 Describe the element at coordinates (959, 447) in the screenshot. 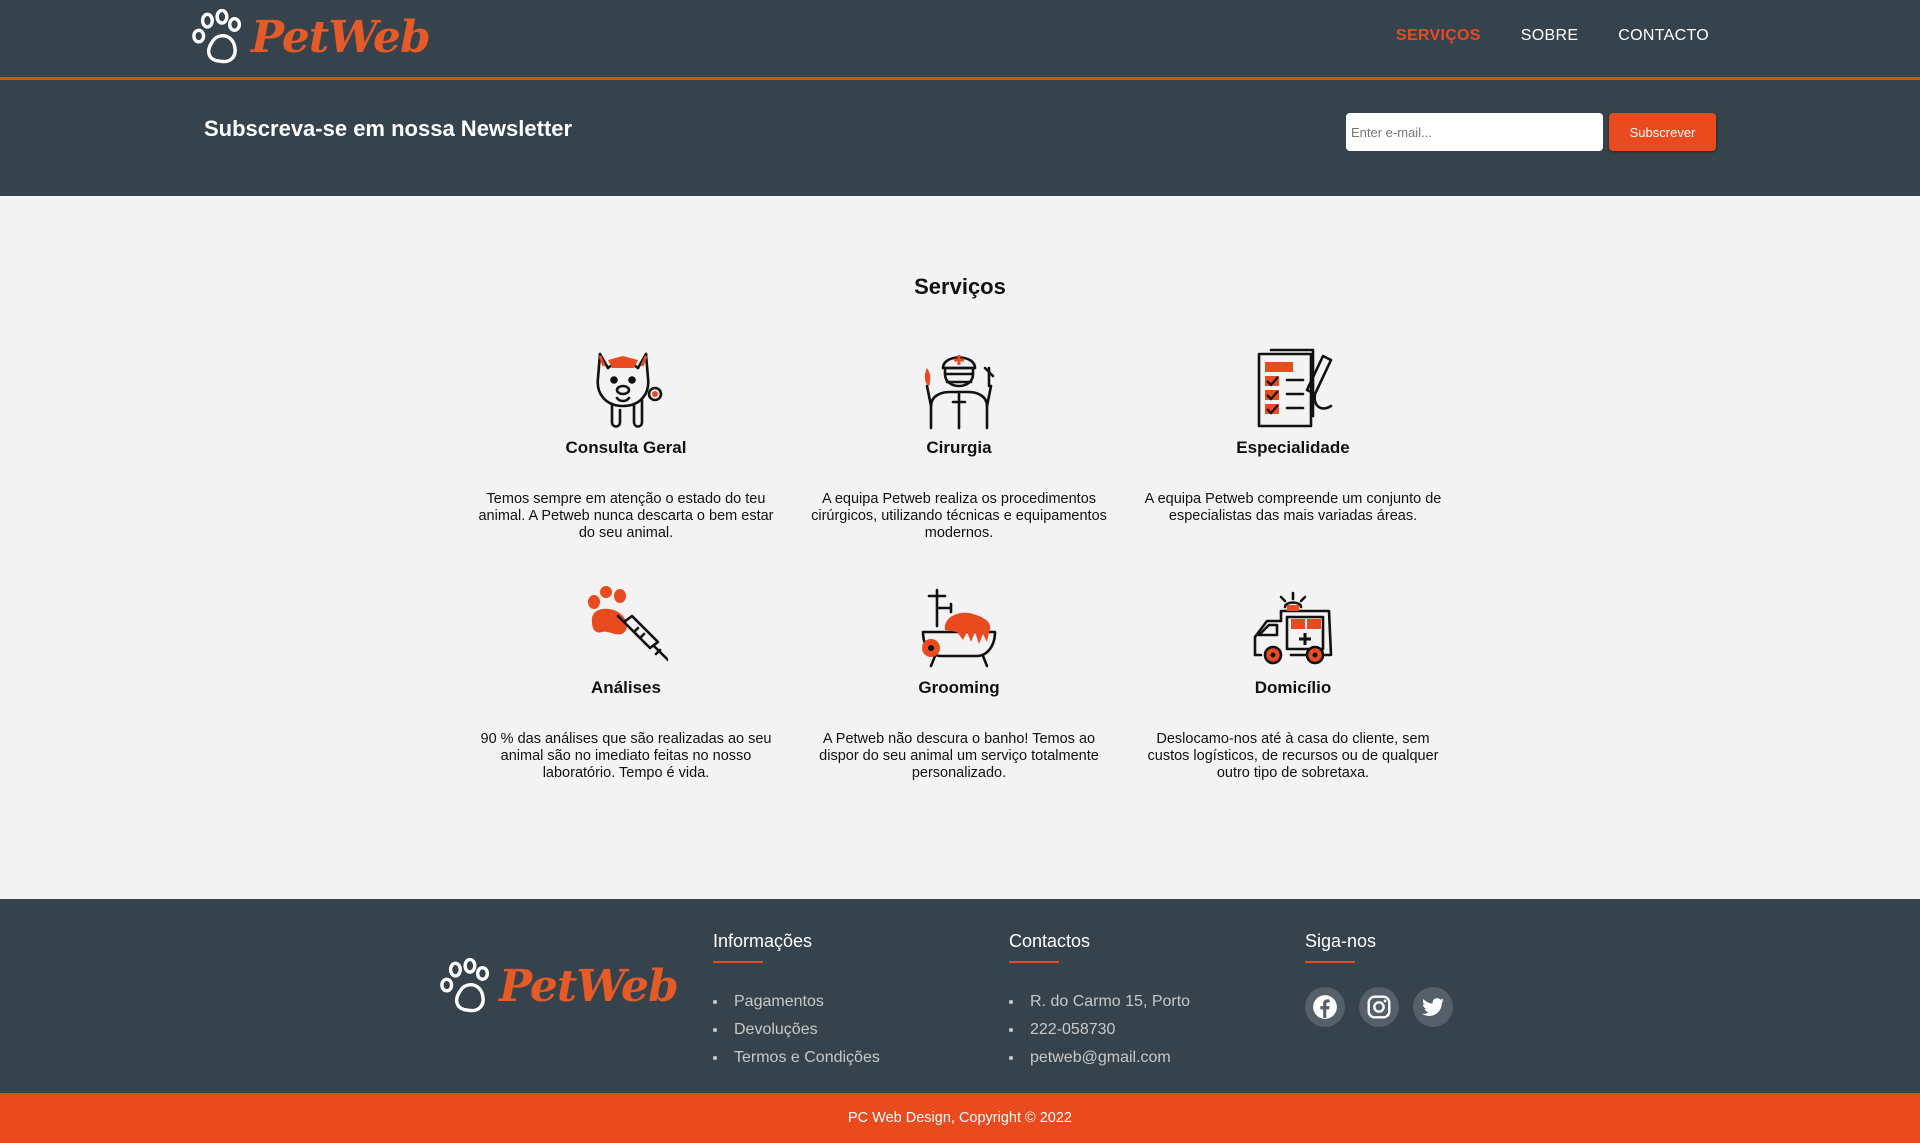

I see `service-name: Cirurgia` at that location.